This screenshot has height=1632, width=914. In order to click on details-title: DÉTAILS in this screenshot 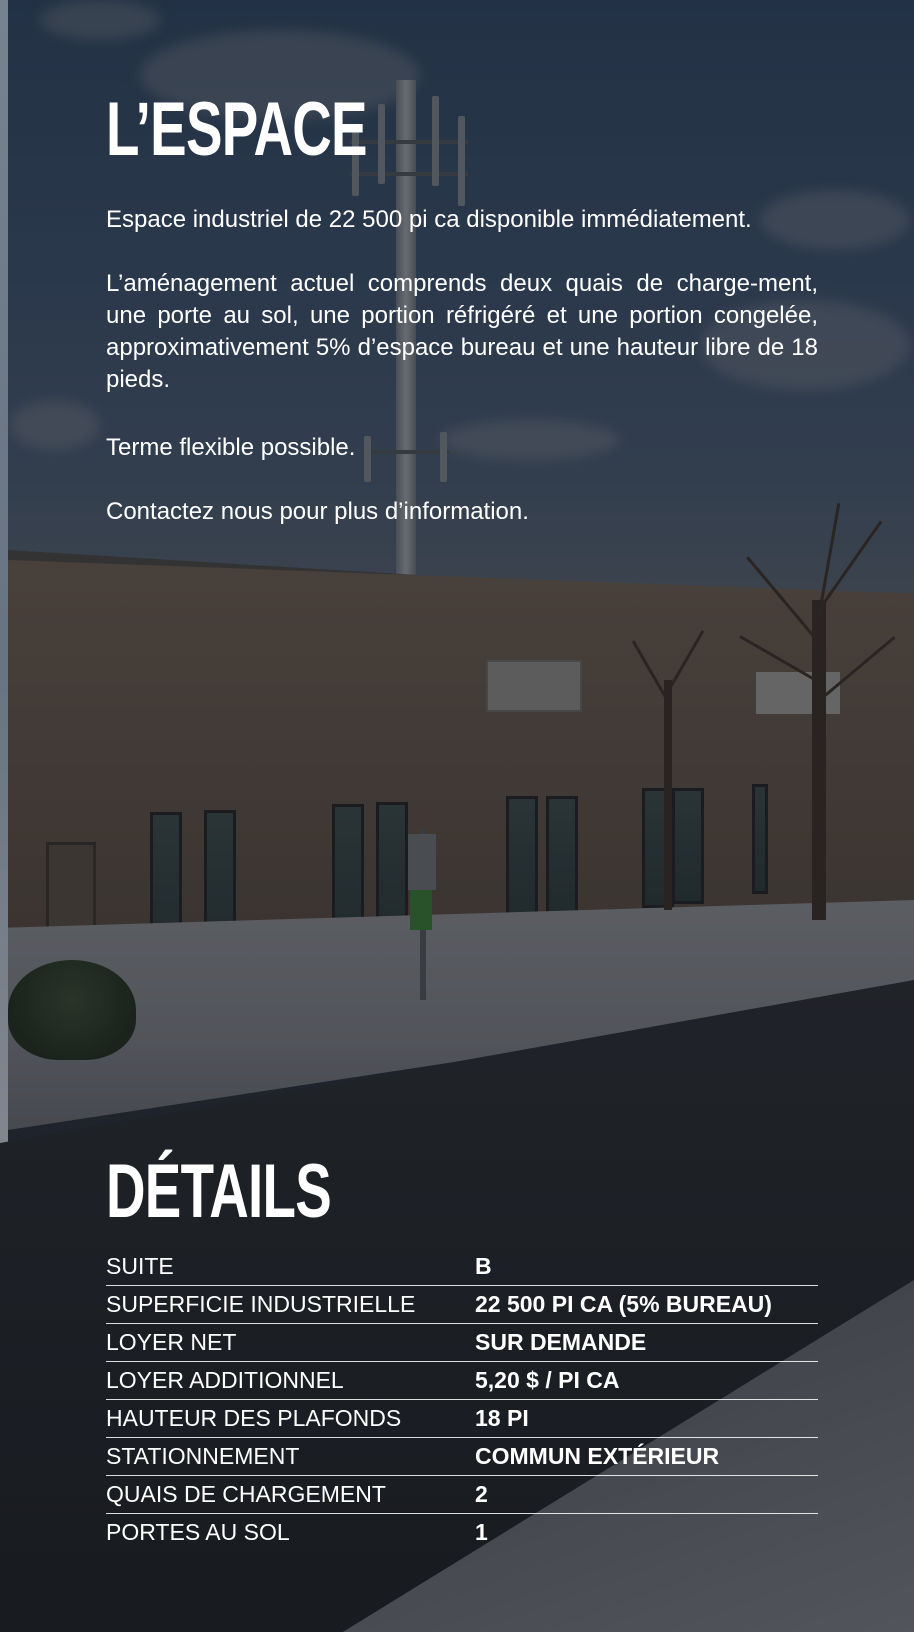, I will do `click(219, 1191)`.